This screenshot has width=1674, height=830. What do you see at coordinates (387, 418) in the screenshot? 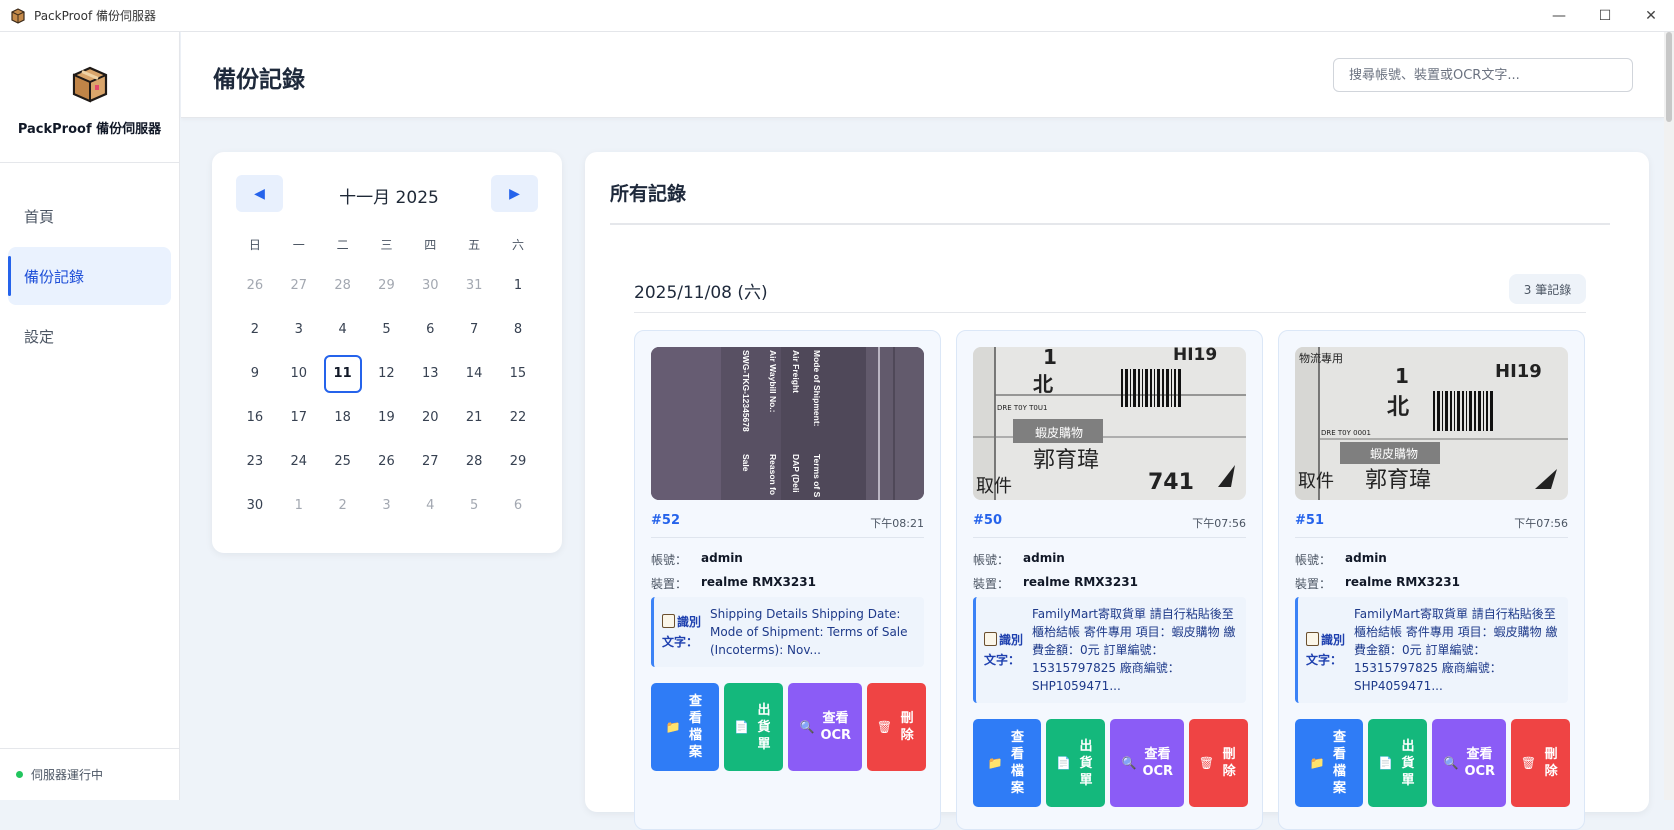
I see `calendar-day: 19` at bounding box center [387, 418].